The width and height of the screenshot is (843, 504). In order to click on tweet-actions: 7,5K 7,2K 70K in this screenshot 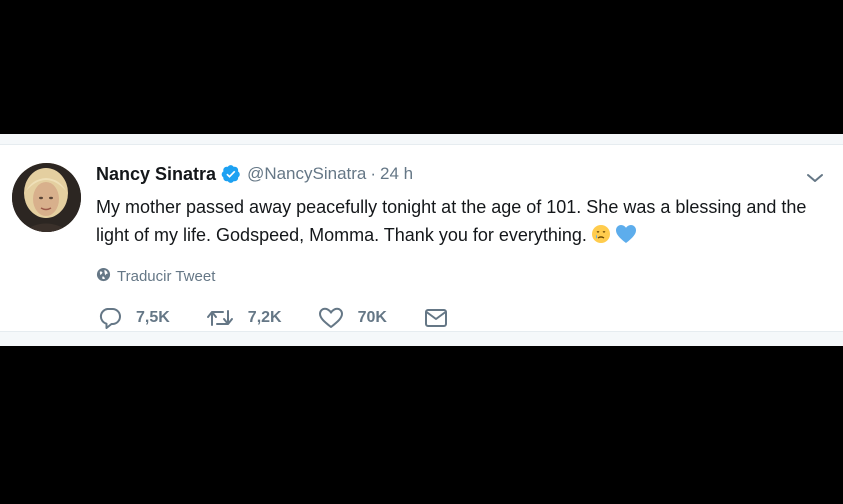, I will do `click(291, 318)`.